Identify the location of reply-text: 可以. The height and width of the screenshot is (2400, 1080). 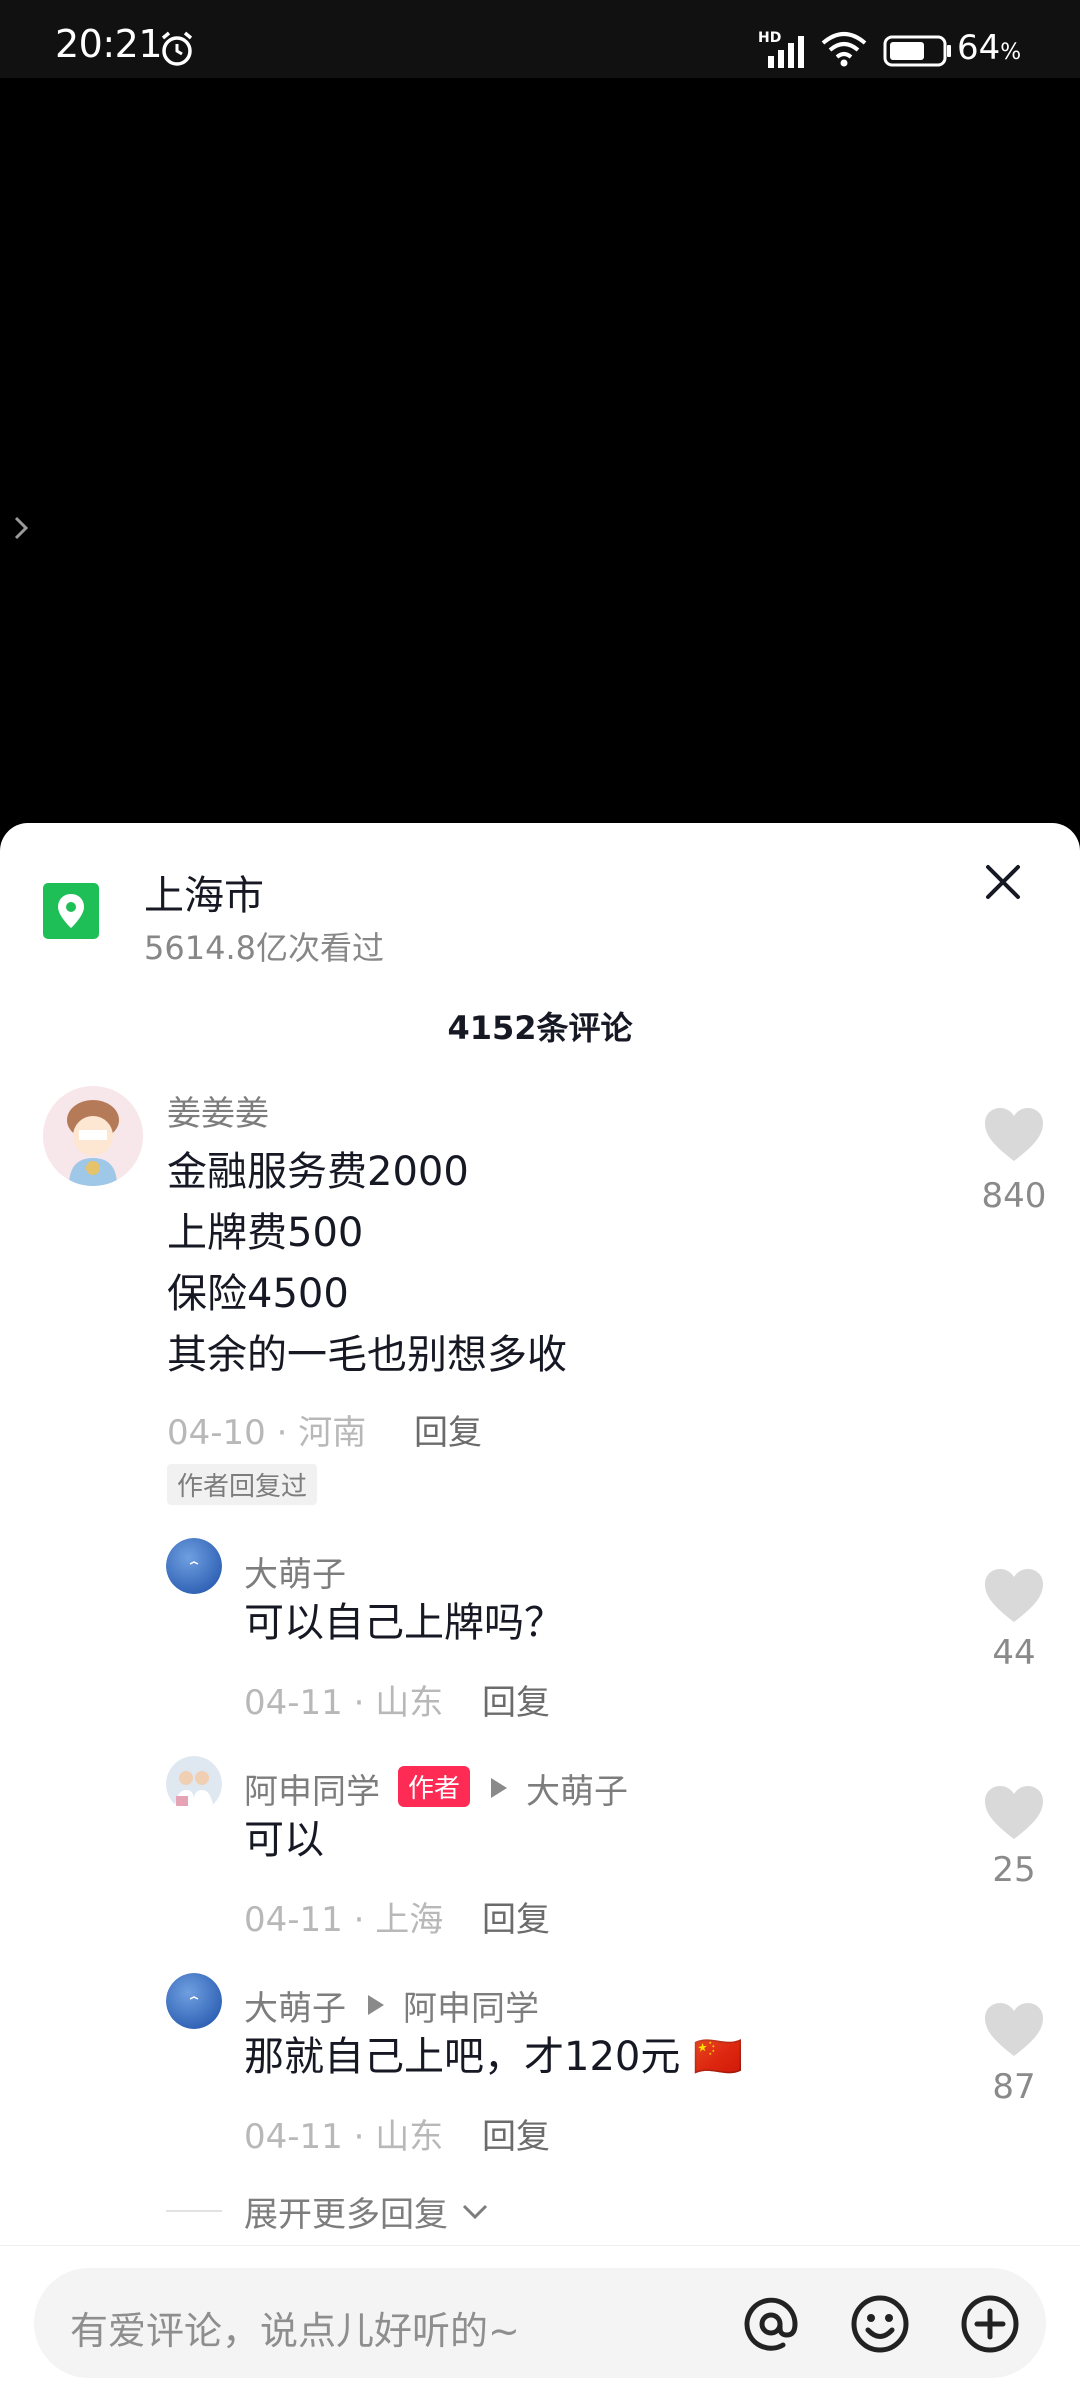
(284, 1840).